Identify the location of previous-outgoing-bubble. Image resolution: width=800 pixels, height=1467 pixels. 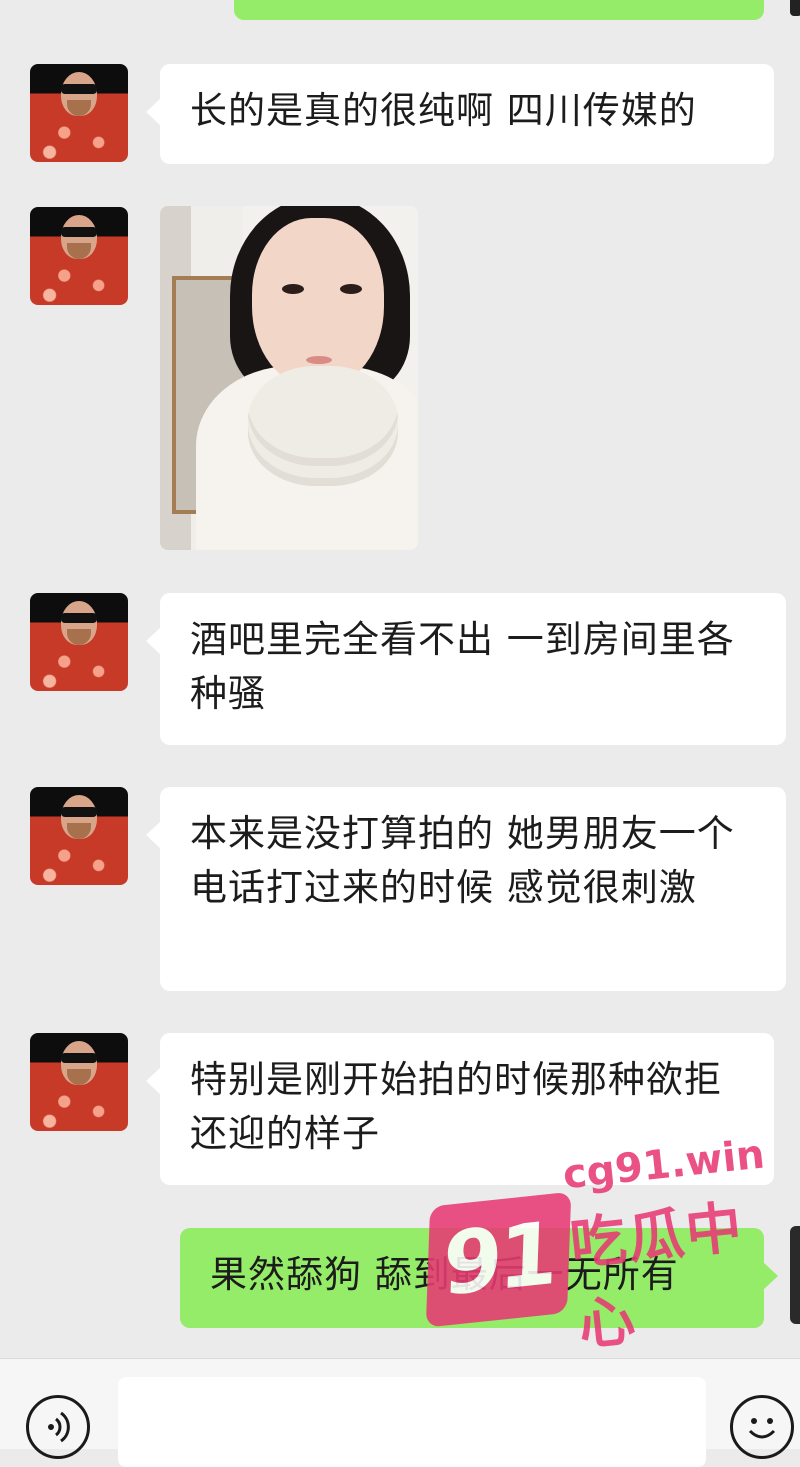
(499, 10).